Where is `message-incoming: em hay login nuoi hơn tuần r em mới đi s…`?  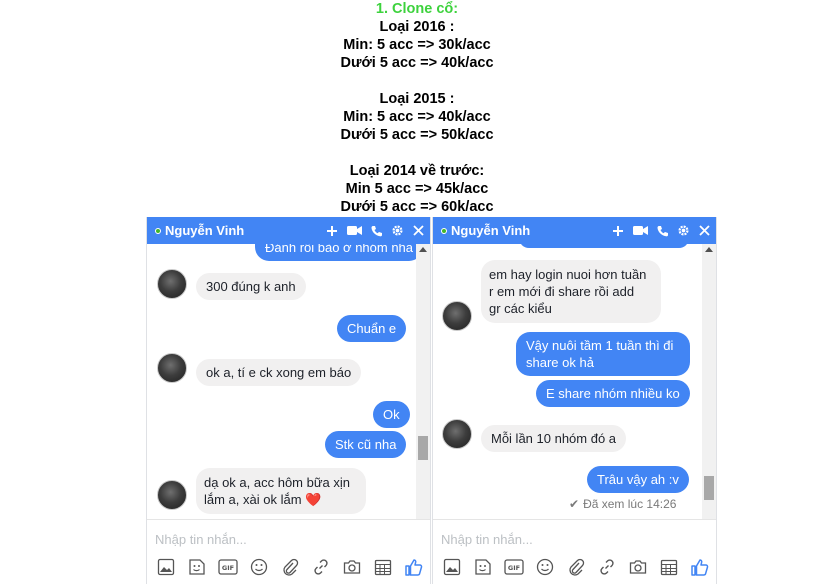
message-incoming: em hay login nuoi hơn tuần r em mới đi s… is located at coordinates (571, 291).